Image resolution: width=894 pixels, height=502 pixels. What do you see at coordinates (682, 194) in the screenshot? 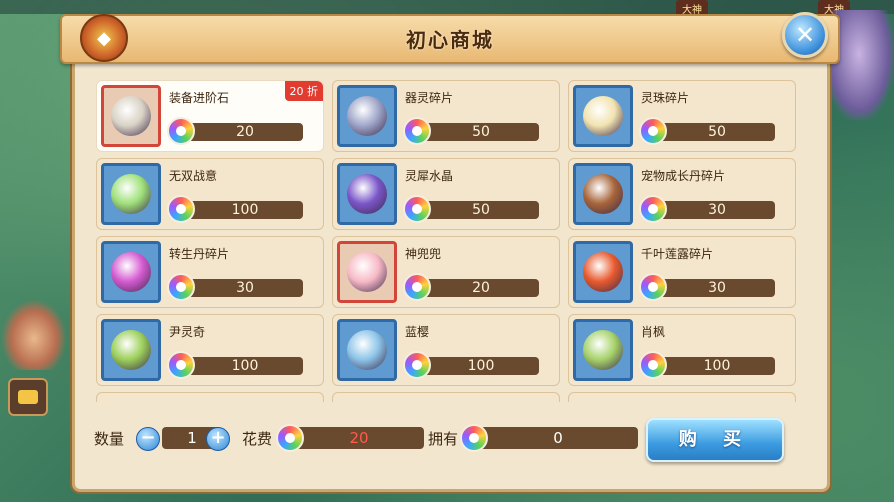
I see `shop-item-card: 宠物成长丹碎片 30` at bounding box center [682, 194].